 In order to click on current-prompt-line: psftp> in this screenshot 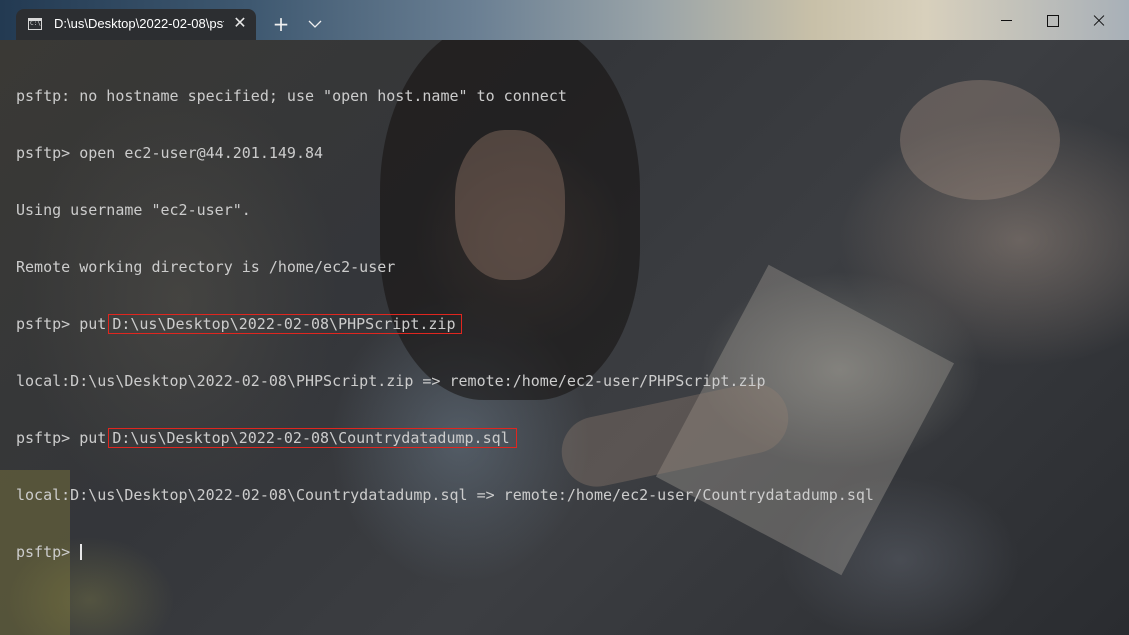, I will do `click(445, 552)`.